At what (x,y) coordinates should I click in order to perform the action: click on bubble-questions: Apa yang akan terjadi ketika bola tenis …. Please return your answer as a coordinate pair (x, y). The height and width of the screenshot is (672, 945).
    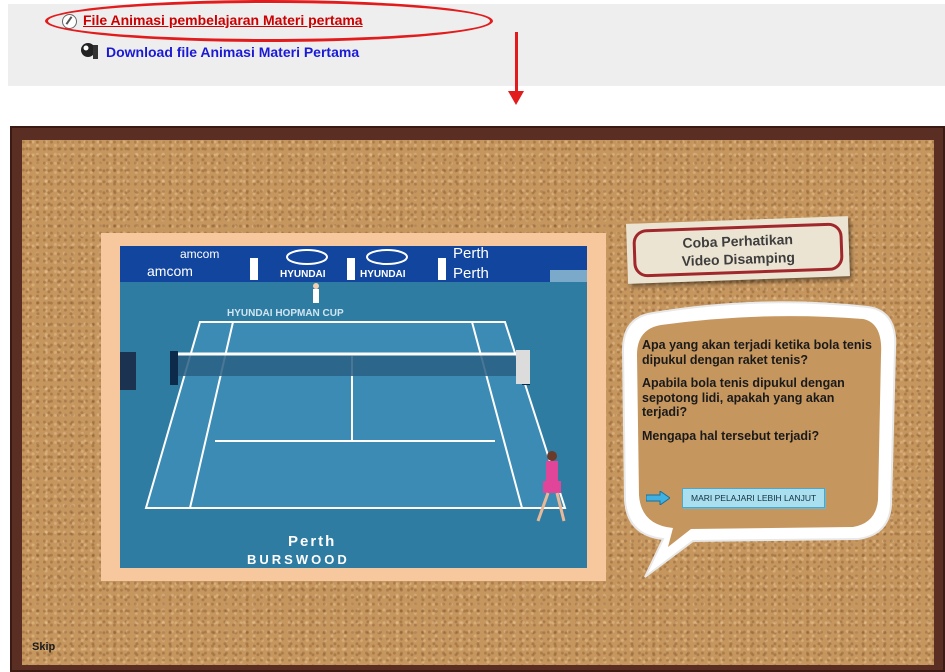
    Looking at the image, I should click on (758, 395).